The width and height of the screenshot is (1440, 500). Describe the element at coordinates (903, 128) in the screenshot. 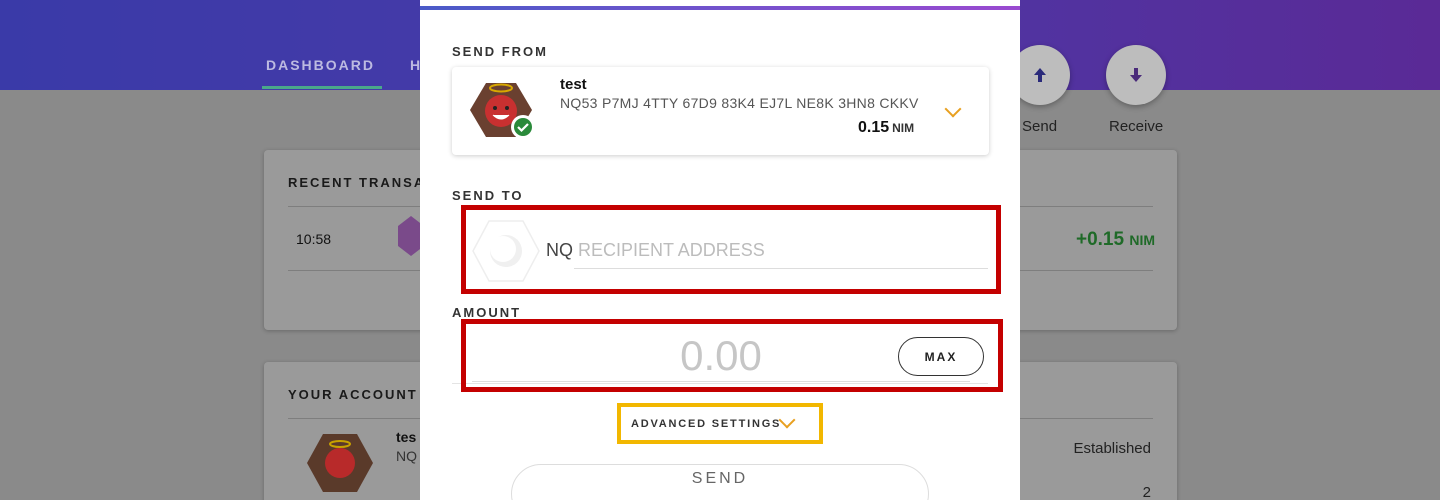

I see `sender-balance-unit: NIM` at that location.